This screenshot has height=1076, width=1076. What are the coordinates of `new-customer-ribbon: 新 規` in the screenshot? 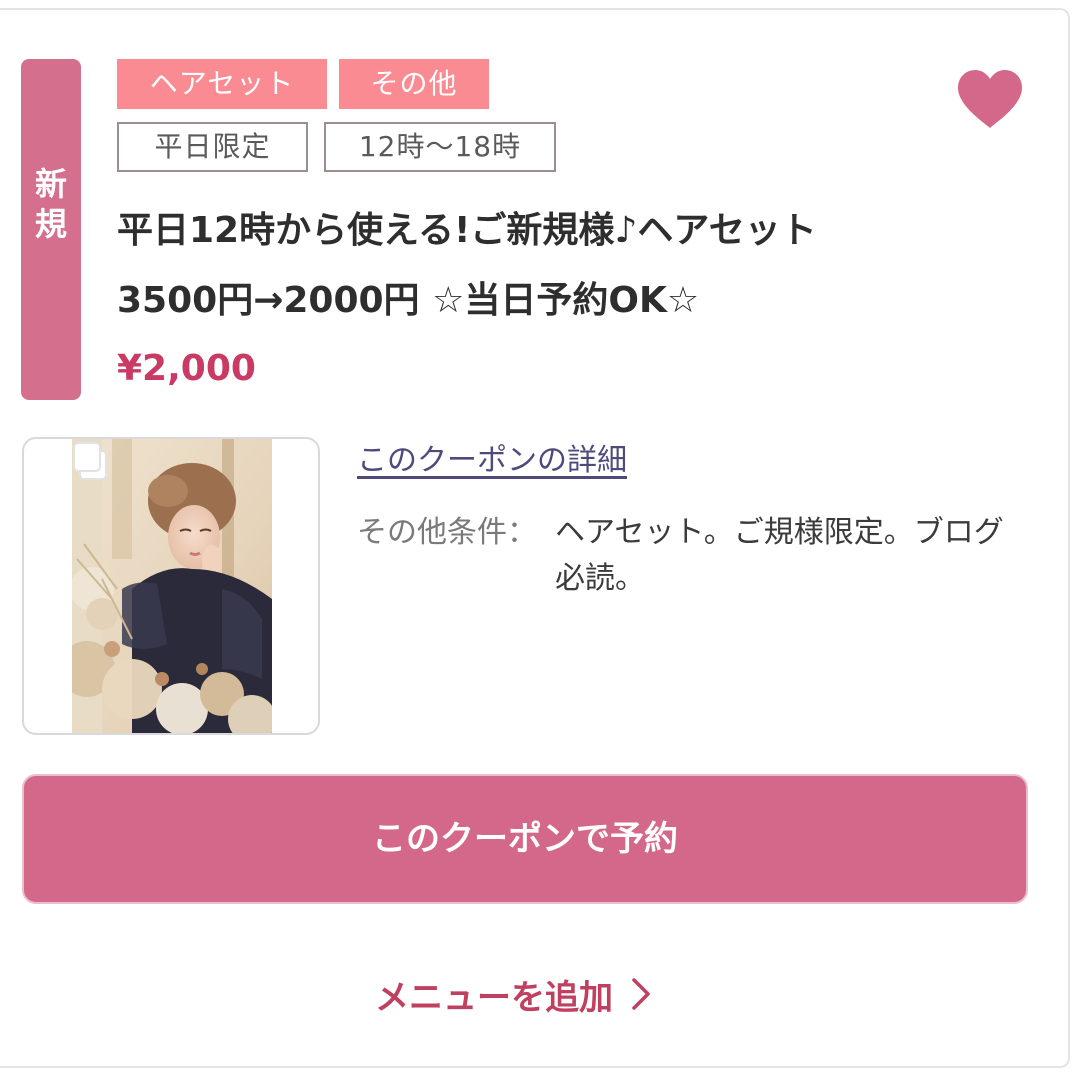 It's located at (51, 229).